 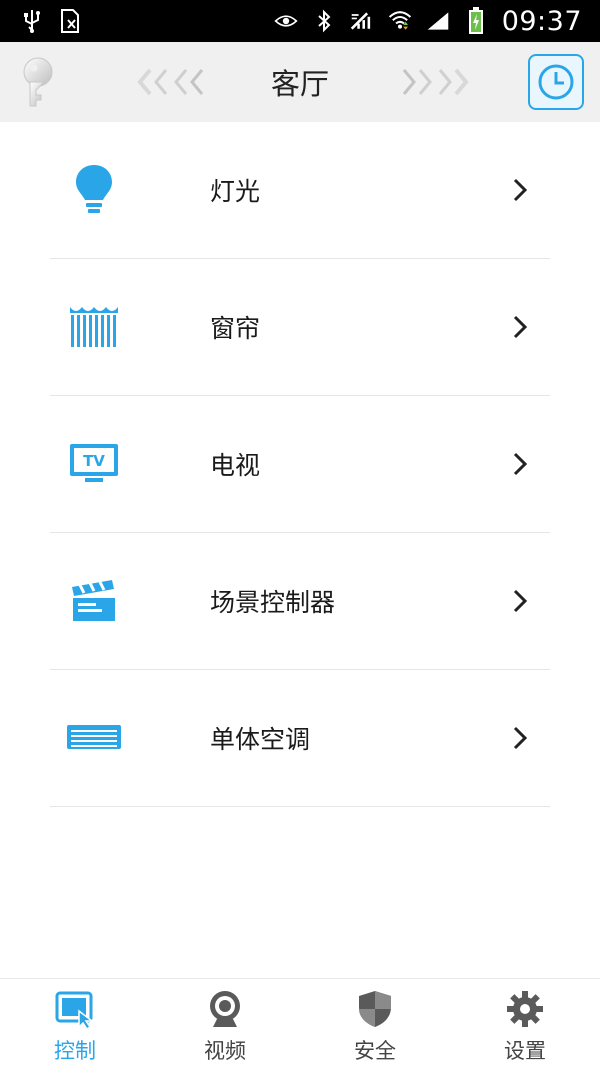 I want to click on prev-room-button, so click(x=174, y=82).